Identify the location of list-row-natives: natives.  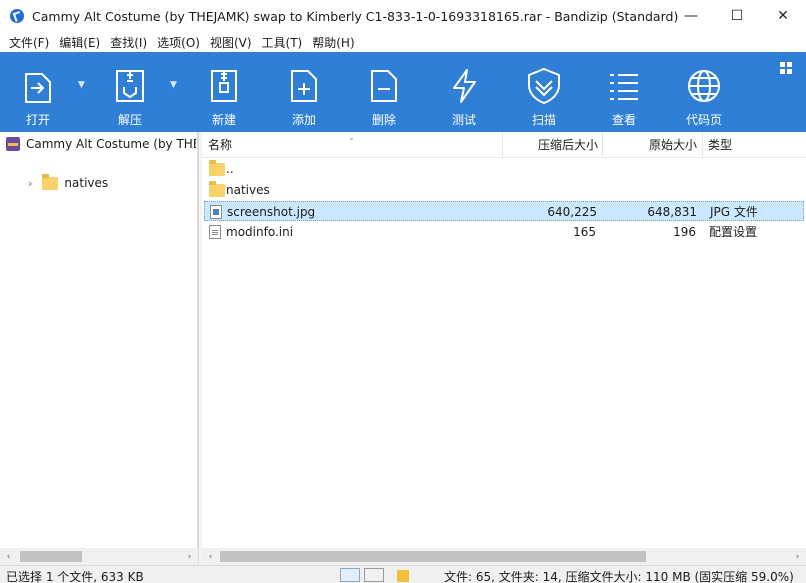
(504, 190).